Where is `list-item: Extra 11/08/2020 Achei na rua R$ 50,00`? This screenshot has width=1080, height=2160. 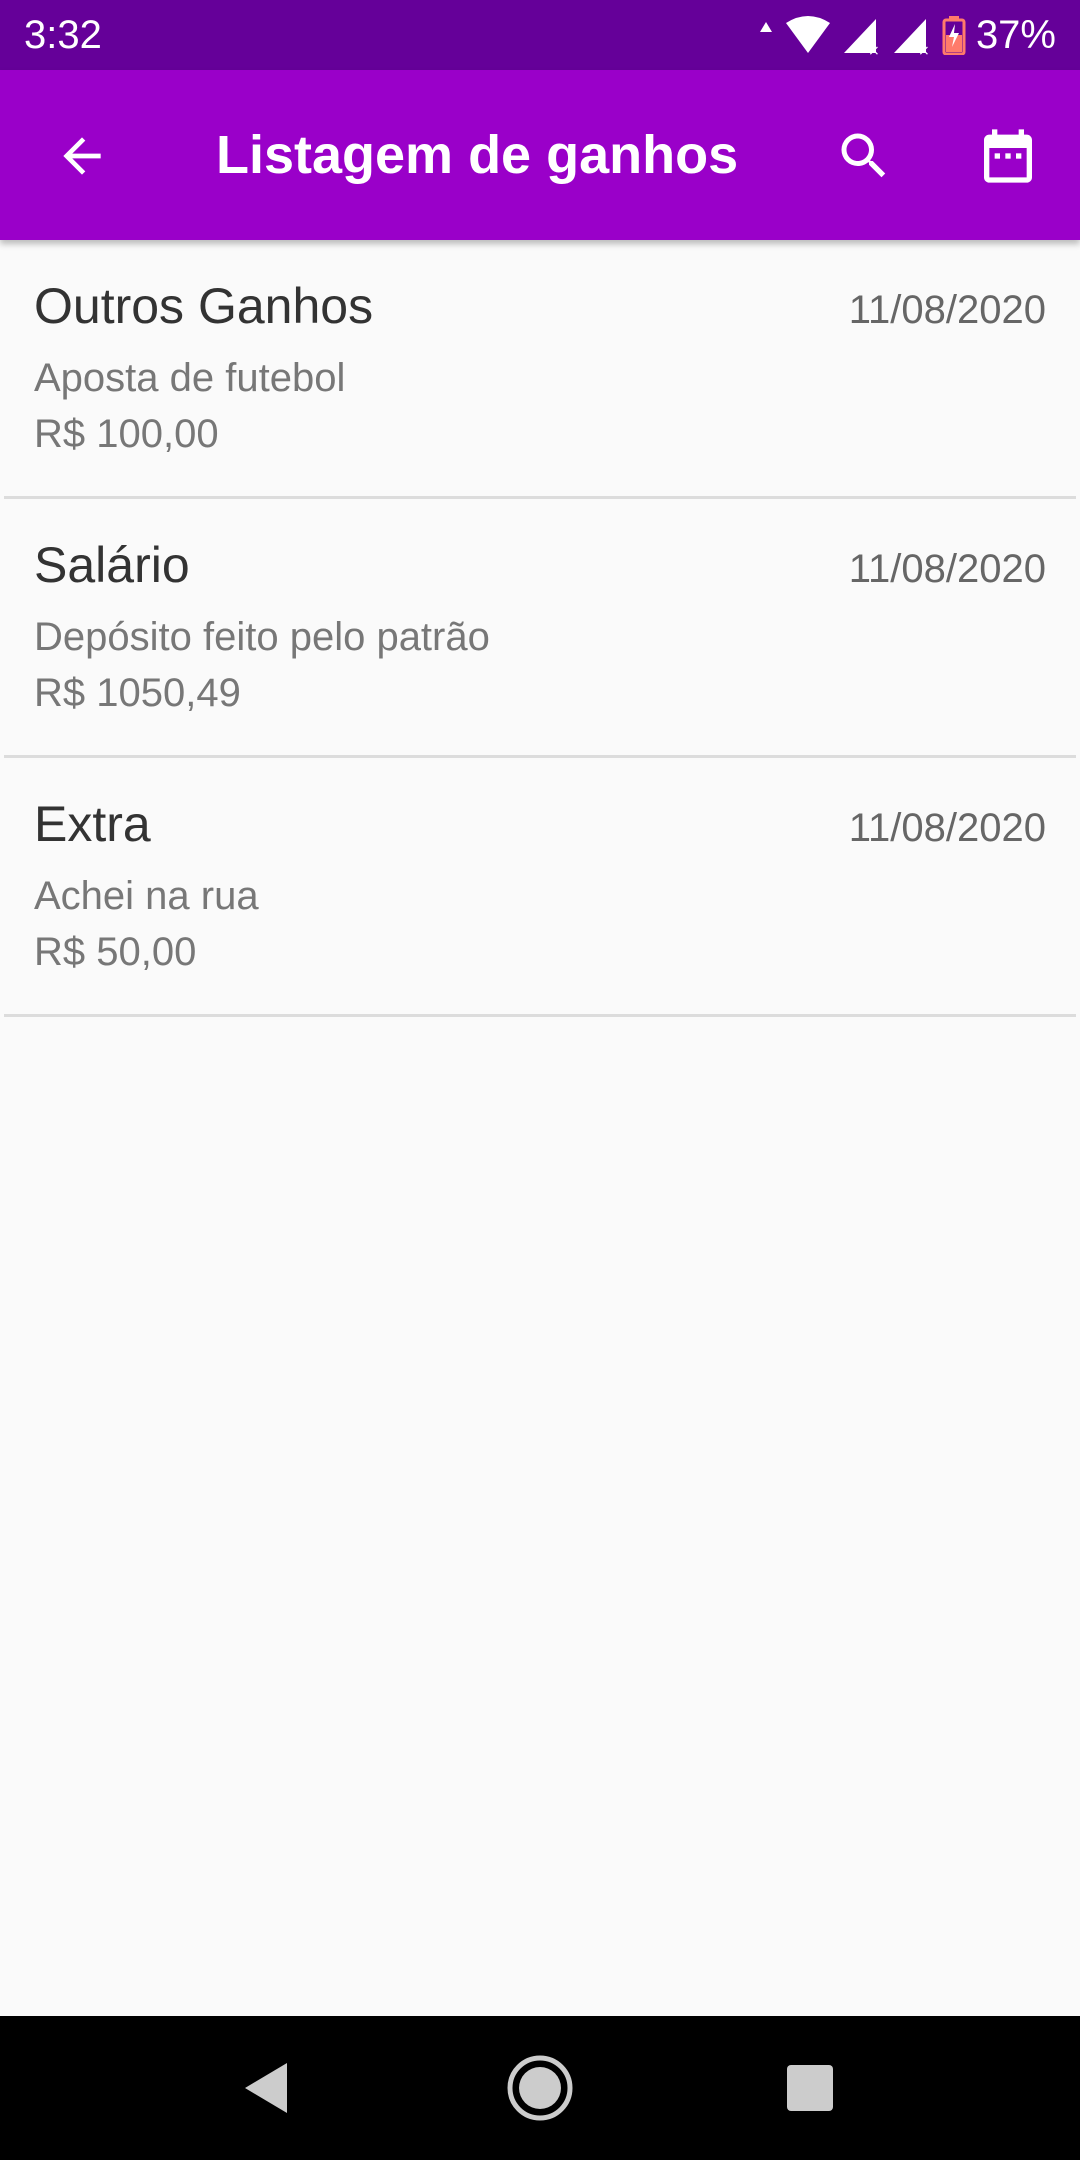
list-item: Extra 11/08/2020 Achei na rua R$ 50,00 is located at coordinates (540, 887).